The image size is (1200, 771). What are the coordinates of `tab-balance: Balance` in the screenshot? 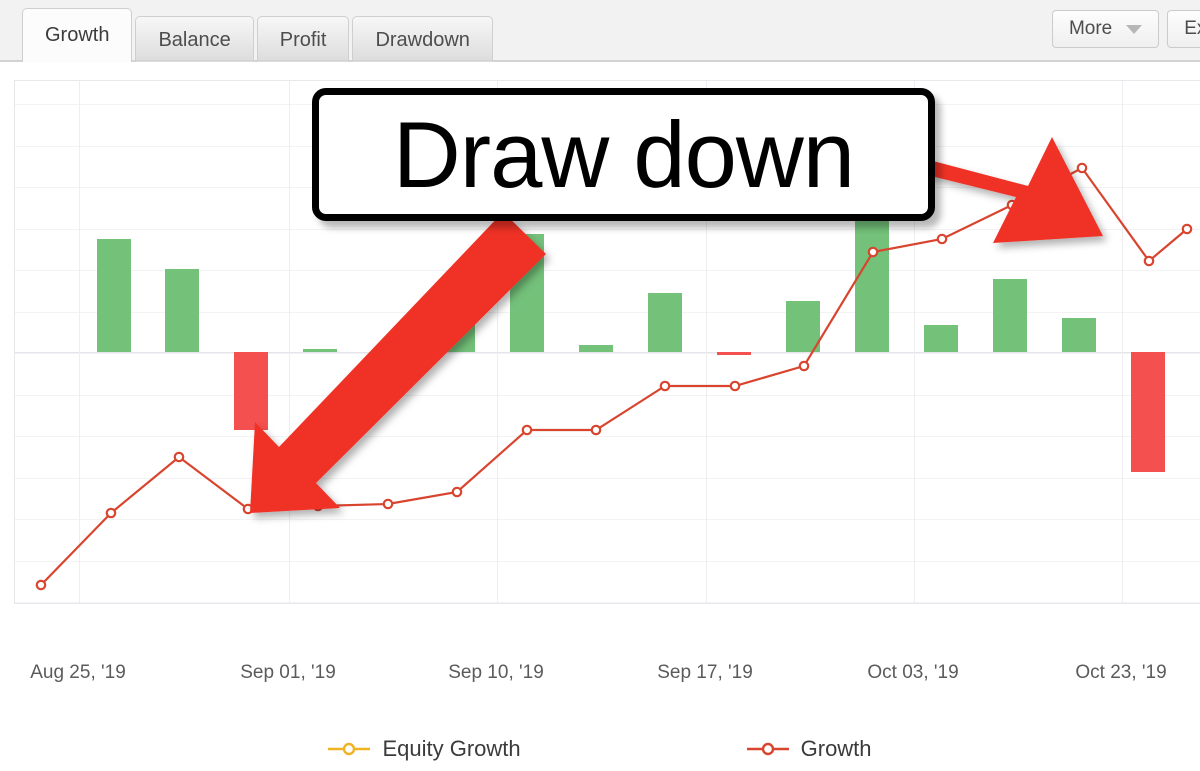 It's located at (194, 39).